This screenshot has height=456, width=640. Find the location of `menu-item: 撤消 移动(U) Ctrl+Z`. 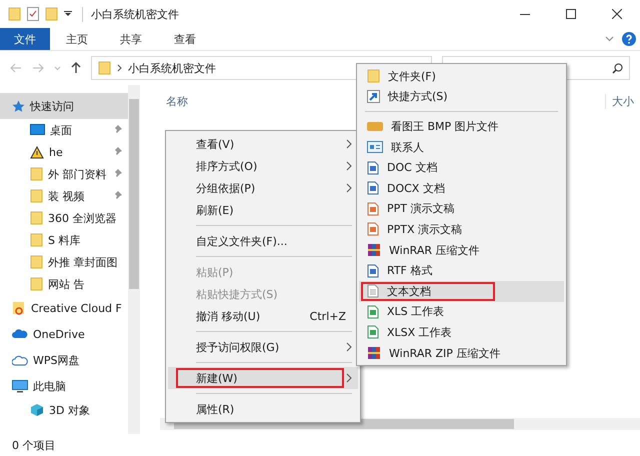

menu-item: 撤消 移动(U) Ctrl+Z is located at coordinates (263, 316).